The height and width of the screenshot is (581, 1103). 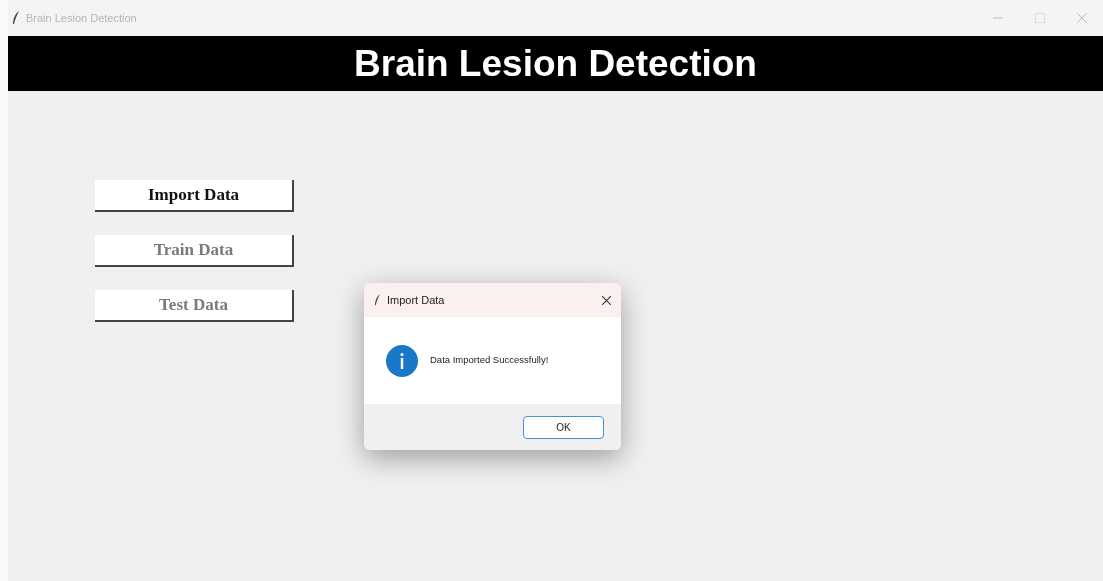 What do you see at coordinates (81, 18) in the screenshot?
I see `window-title: Brain Lesion Detection` at bounding box center [81, 18].